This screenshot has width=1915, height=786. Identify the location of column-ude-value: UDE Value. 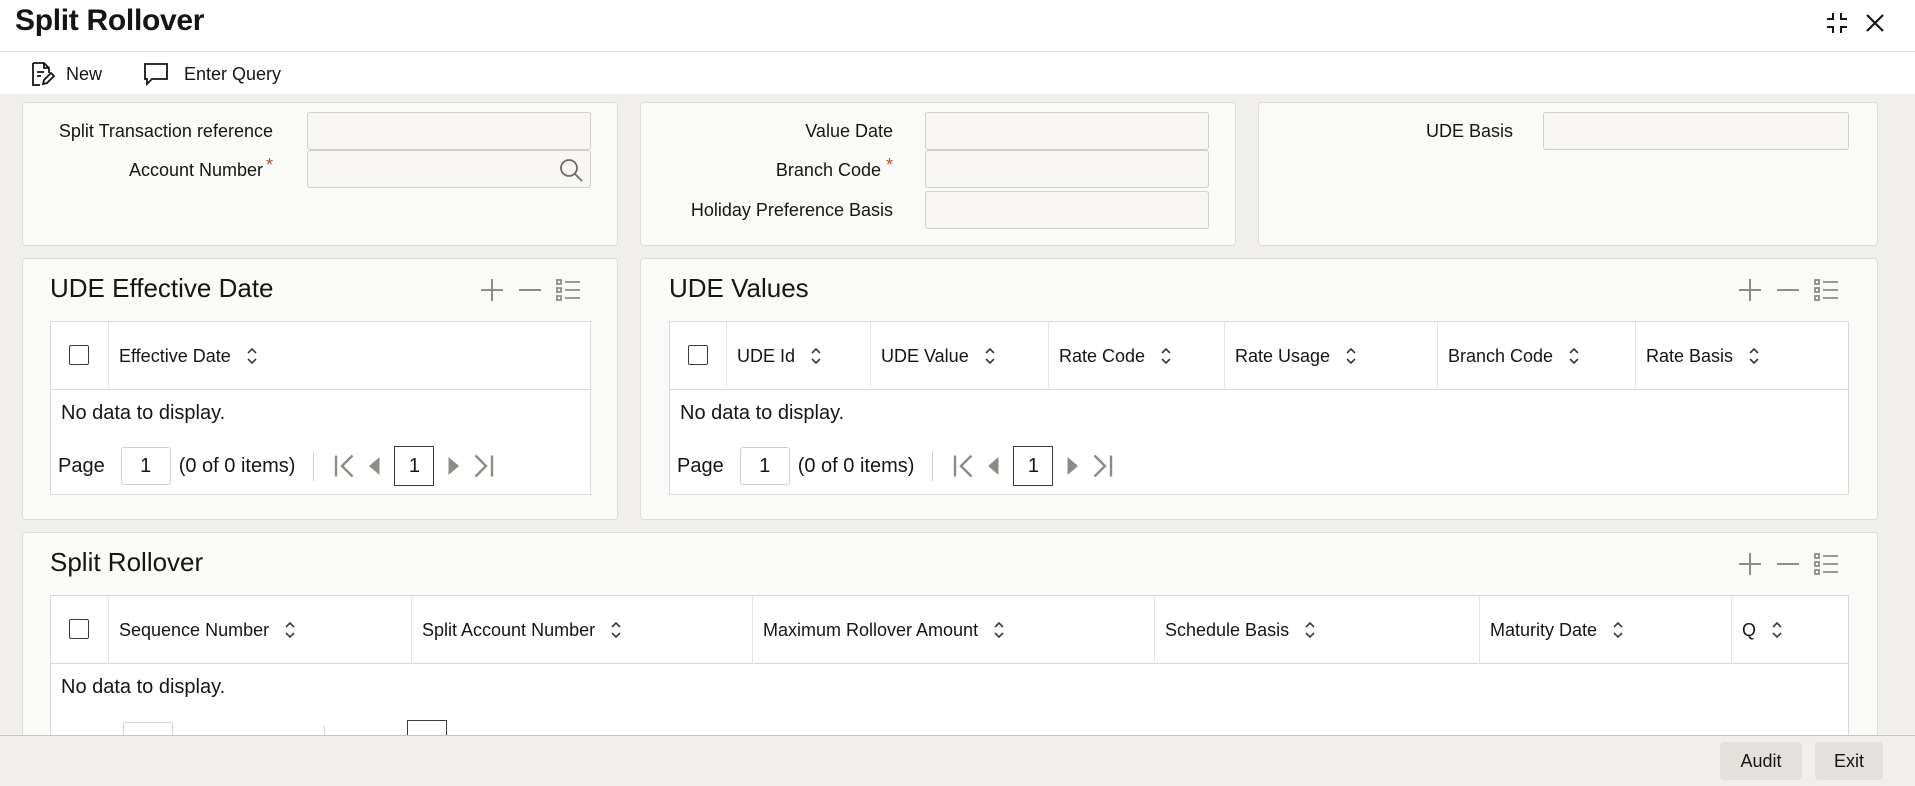
(960, 356).